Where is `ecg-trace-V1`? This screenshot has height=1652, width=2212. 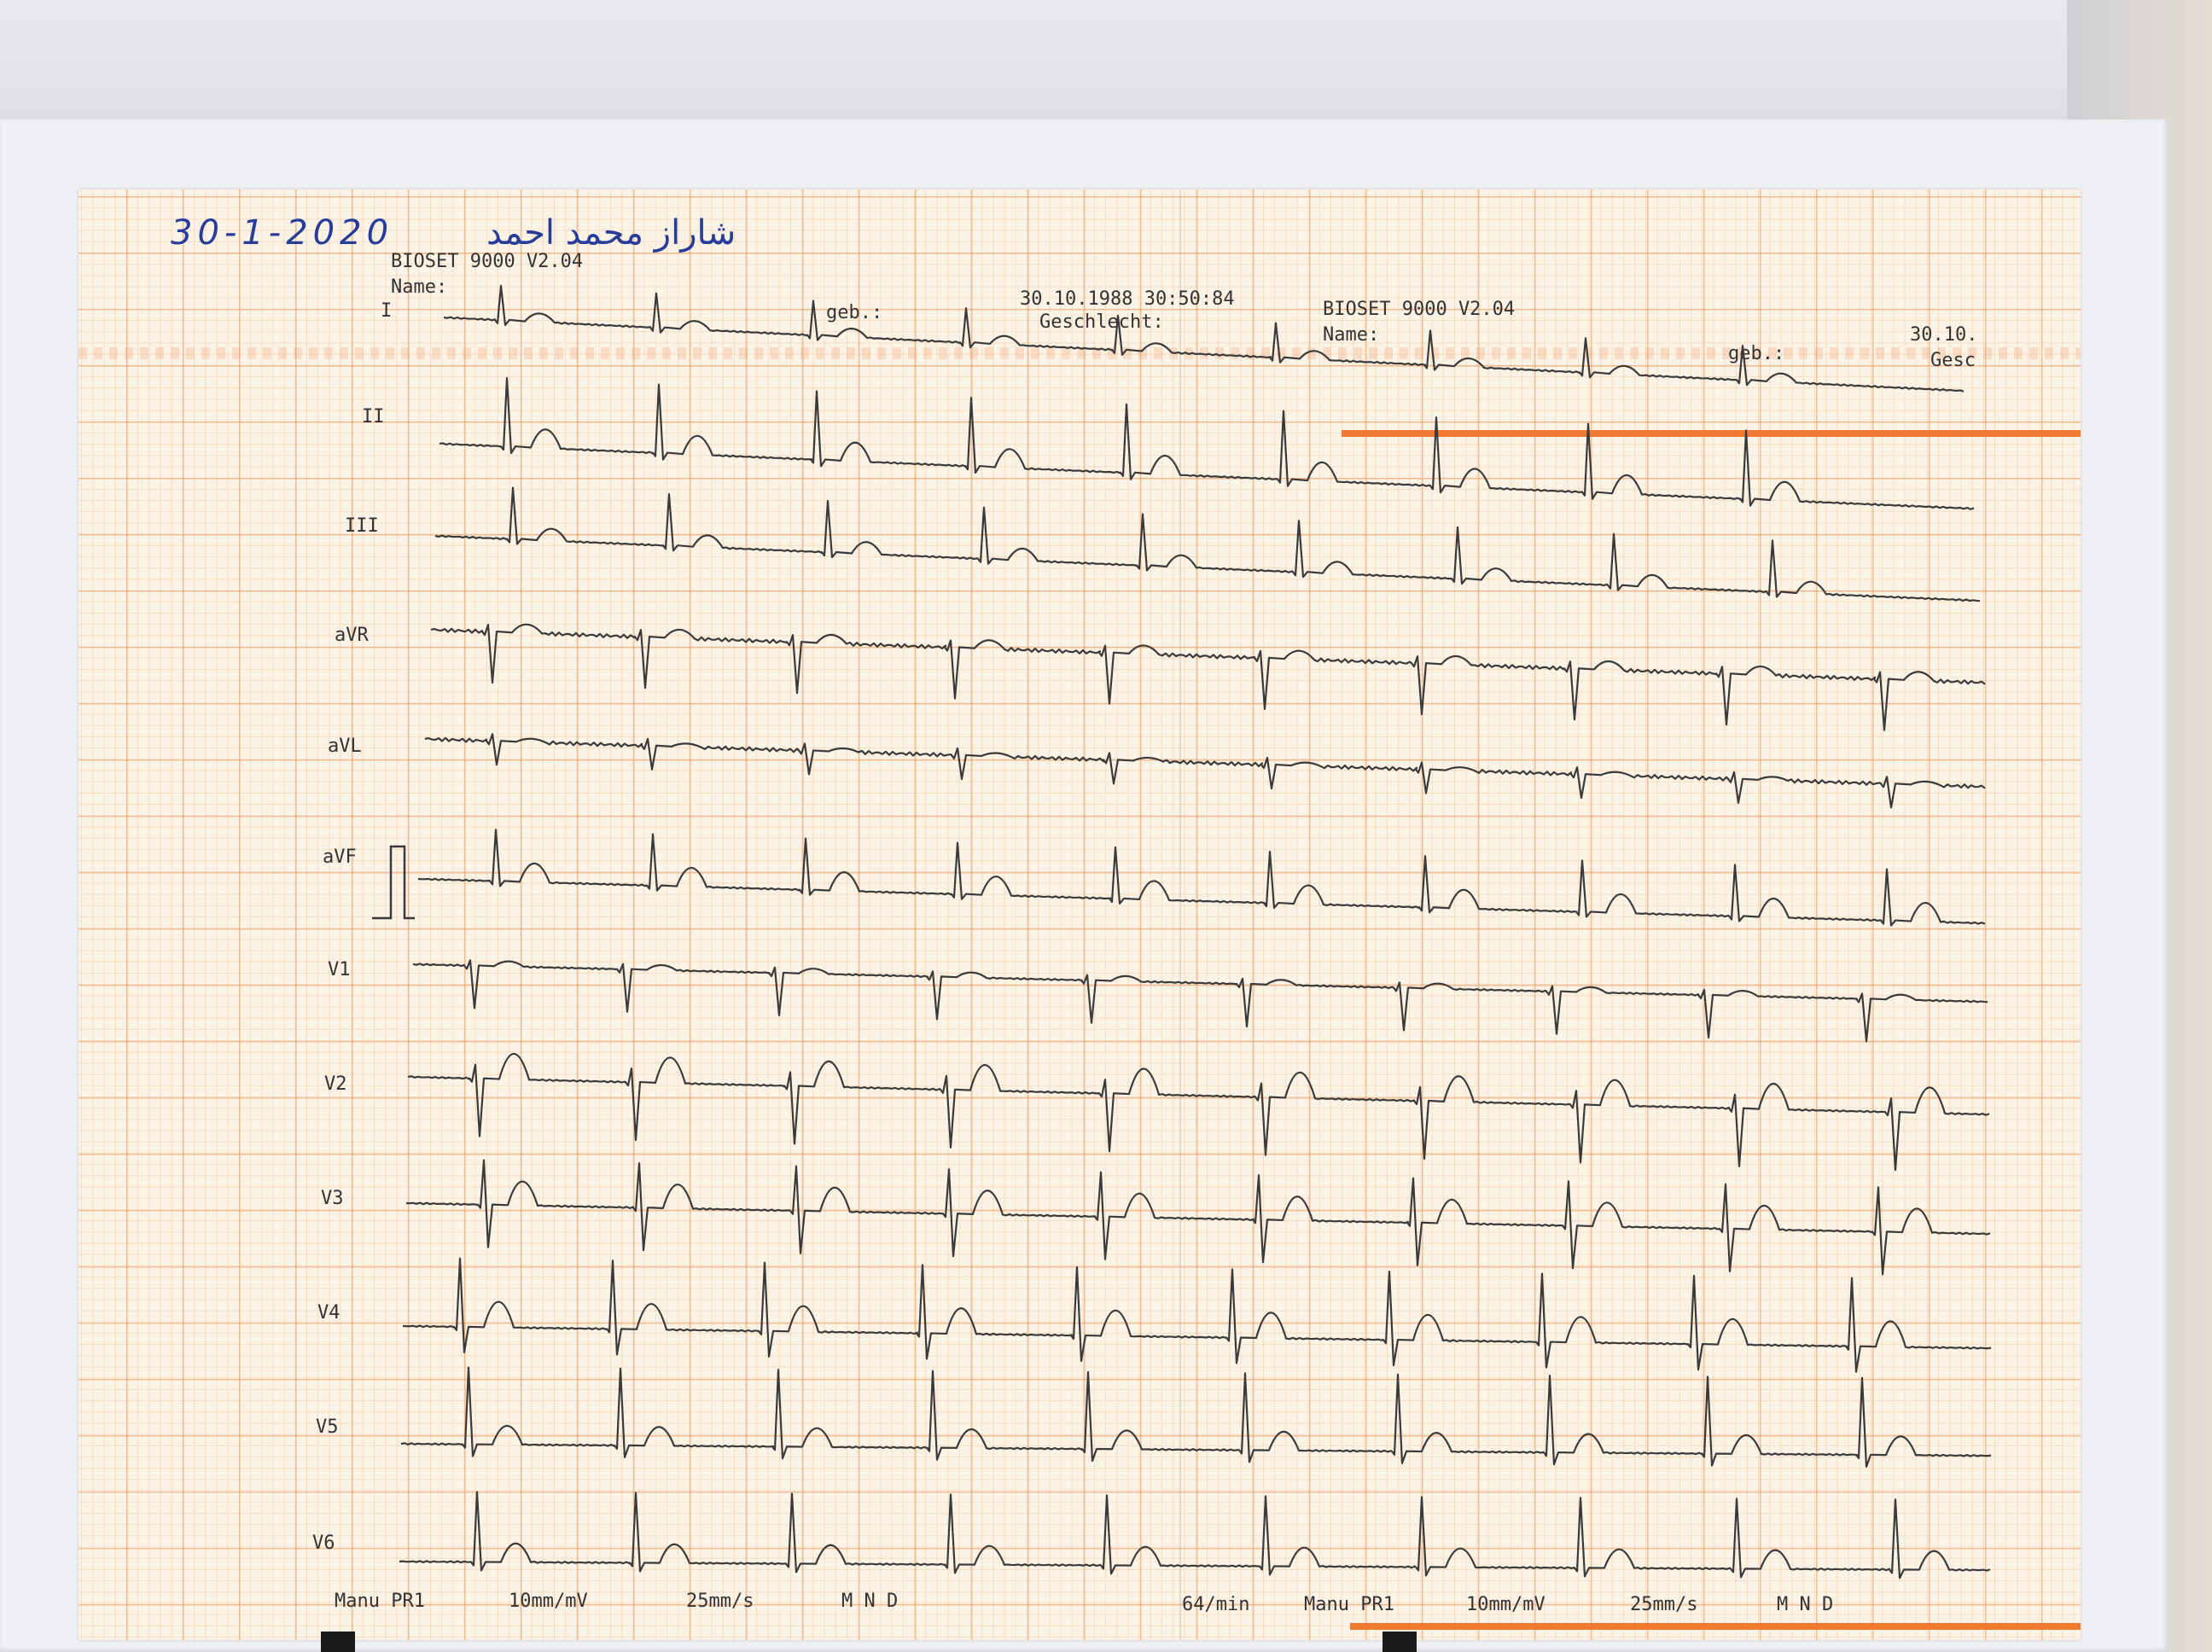 ecg-trace-V1 is located at coordinates (1200, 1001).